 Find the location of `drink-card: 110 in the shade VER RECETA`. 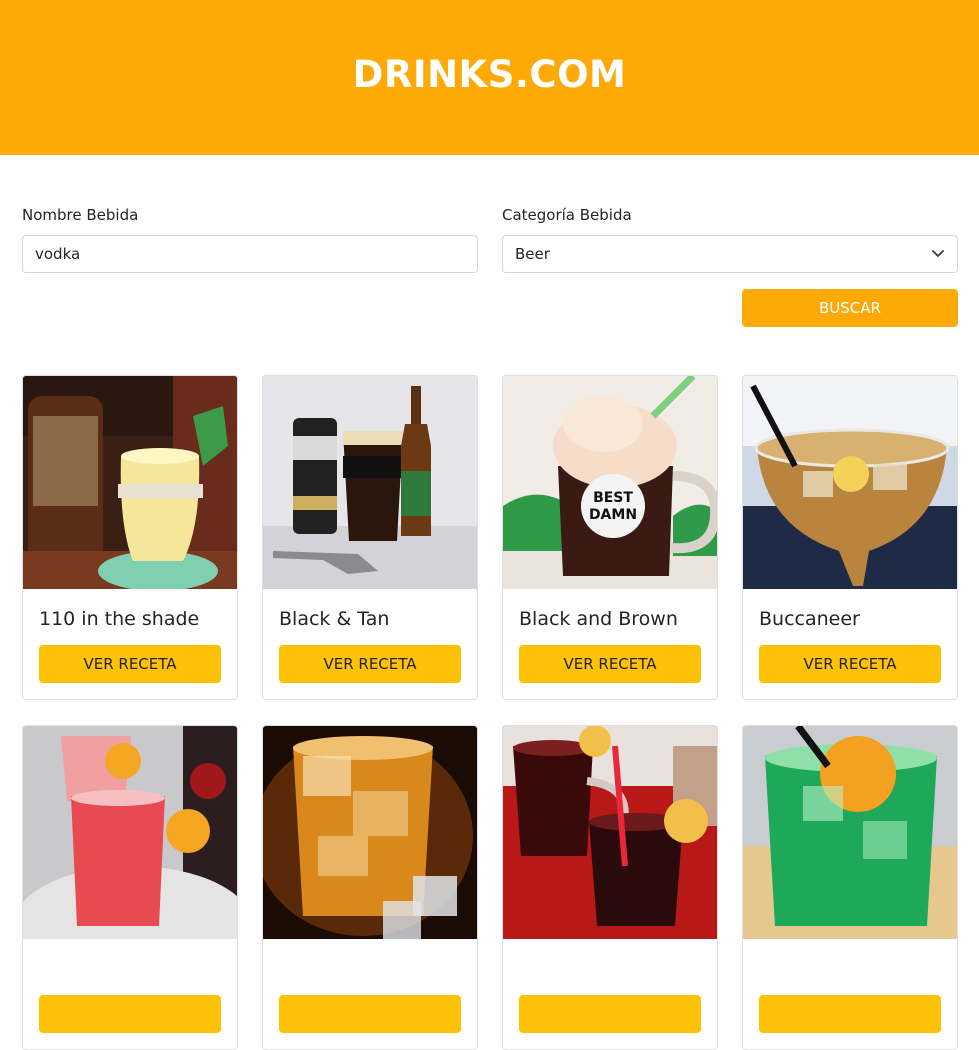

drink-card: 110 in the shade VER RECETA is located at coordinates (130, 537).